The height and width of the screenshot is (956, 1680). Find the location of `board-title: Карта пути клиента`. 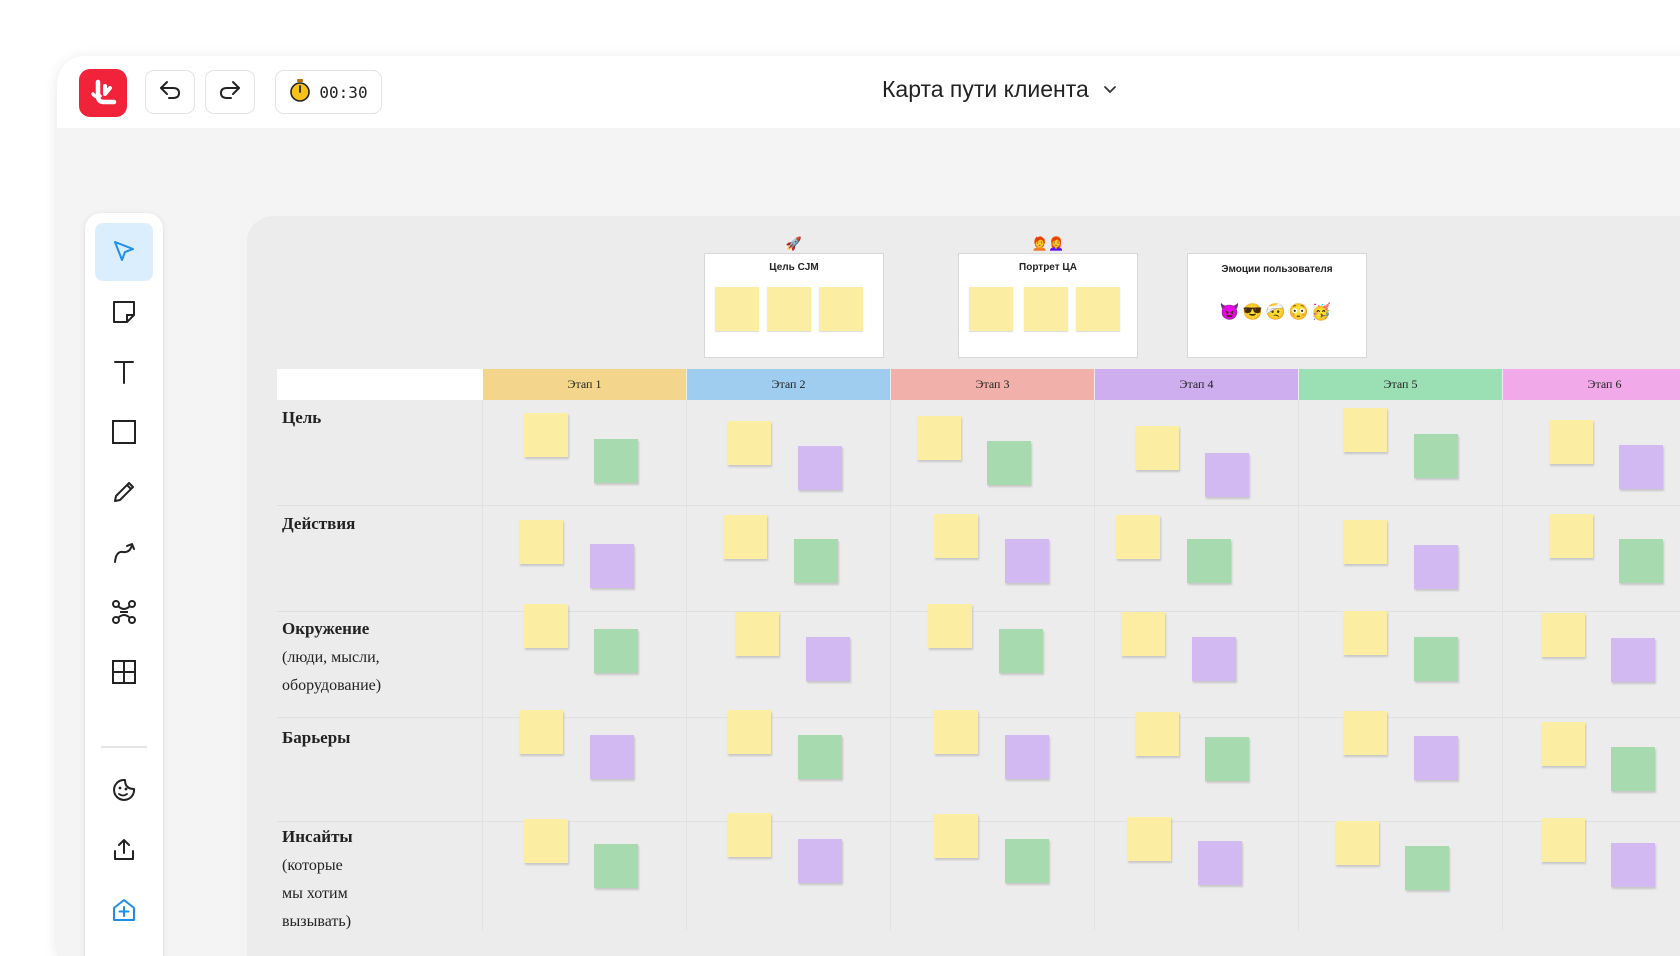

board-title: Карта пути клиента is located at coordinates (999, 89).